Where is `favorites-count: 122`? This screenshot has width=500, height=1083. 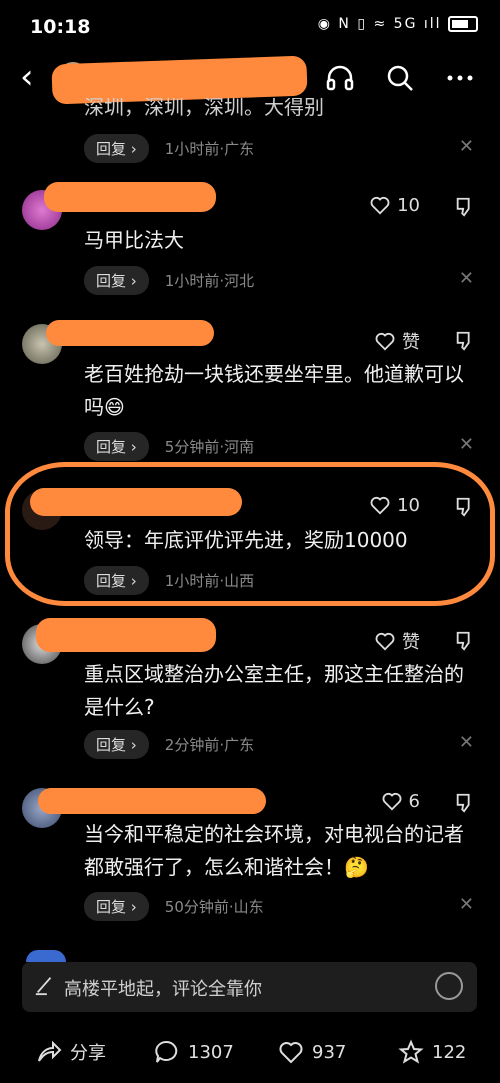 favorites-count: 122 is located at coordinates (449, 1052).